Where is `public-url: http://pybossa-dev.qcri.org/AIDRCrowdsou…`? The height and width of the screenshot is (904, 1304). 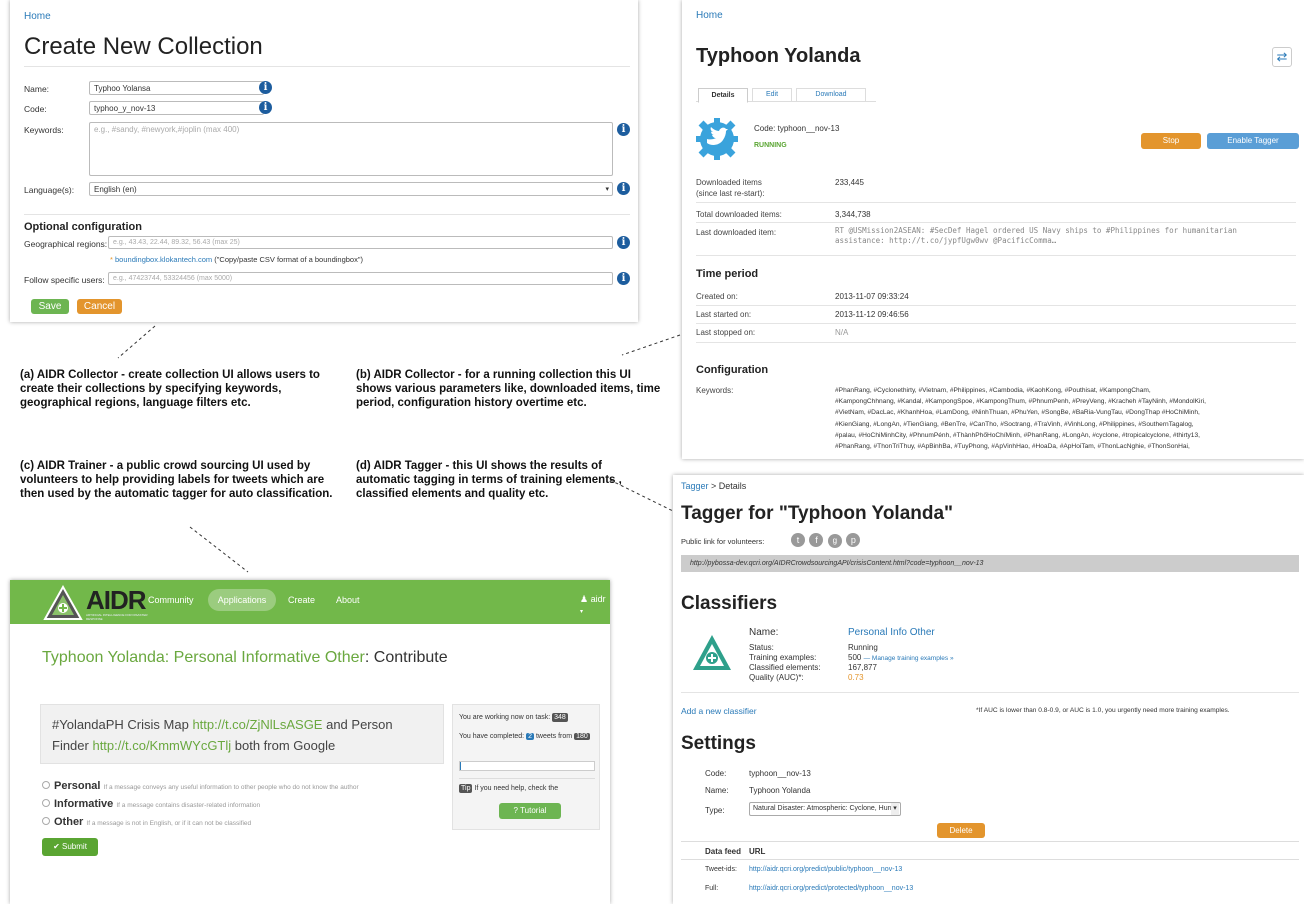 public-url: http://pybossa-dev.qcri.org/AIDRCrowdsou… is located at coordinates (990, 563).